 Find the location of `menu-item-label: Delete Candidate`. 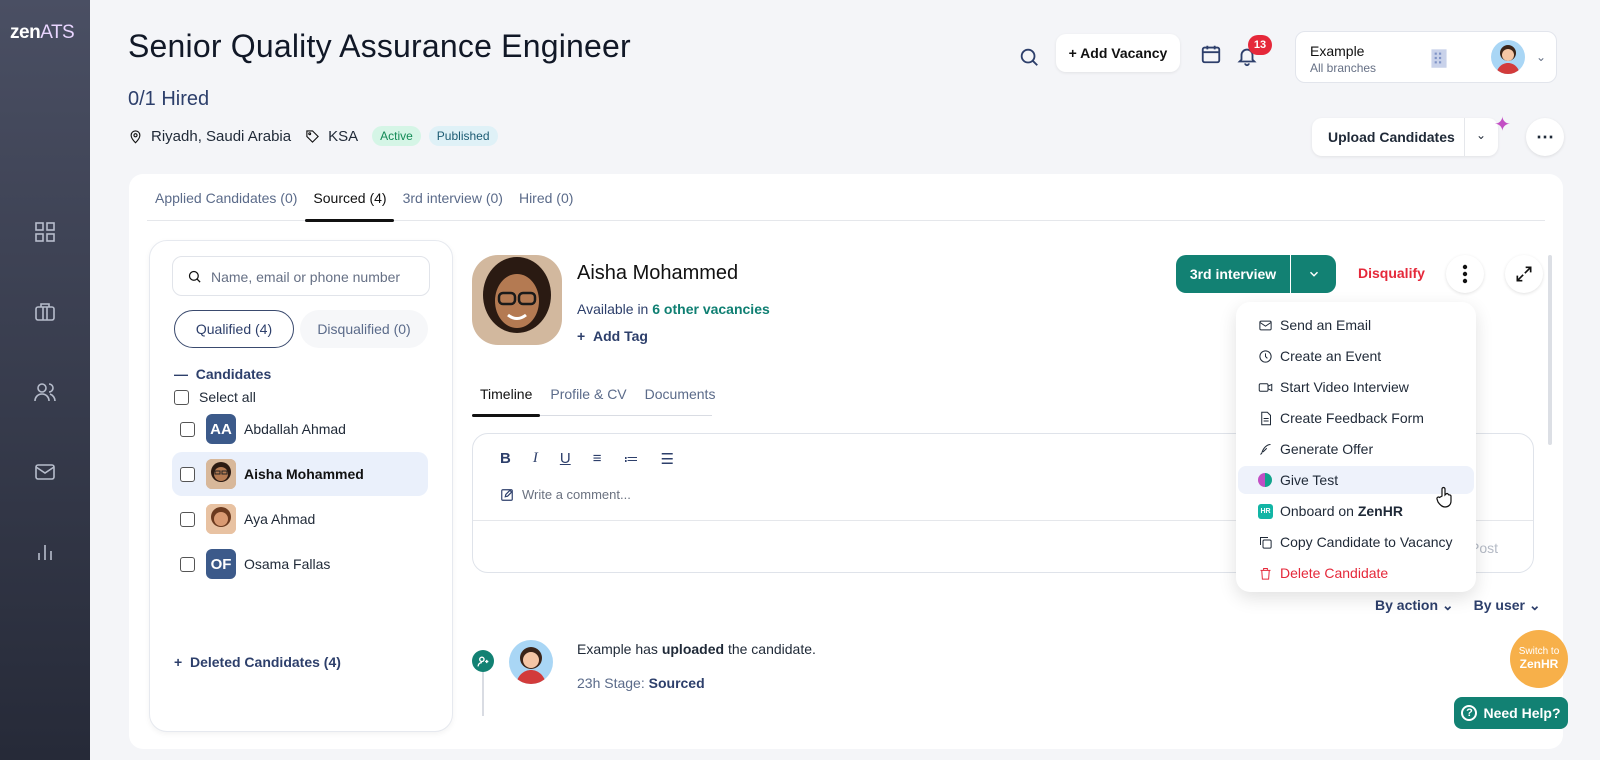

menu-item-label: Delete Candidate is located at coordinates (1334, 573).